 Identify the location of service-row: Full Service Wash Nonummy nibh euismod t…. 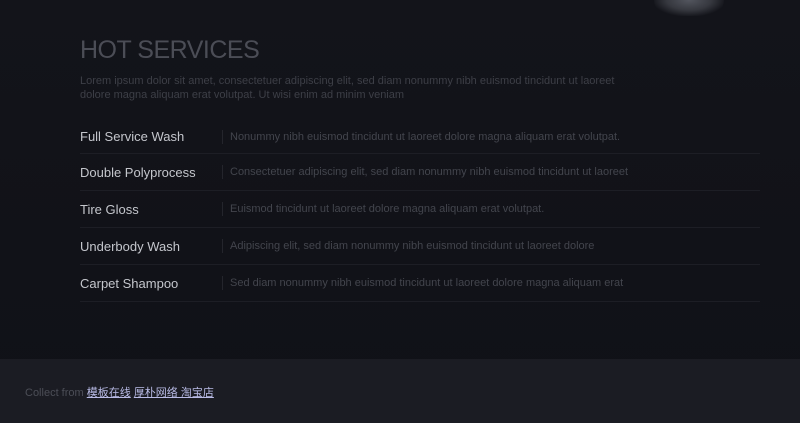
(420, 137).